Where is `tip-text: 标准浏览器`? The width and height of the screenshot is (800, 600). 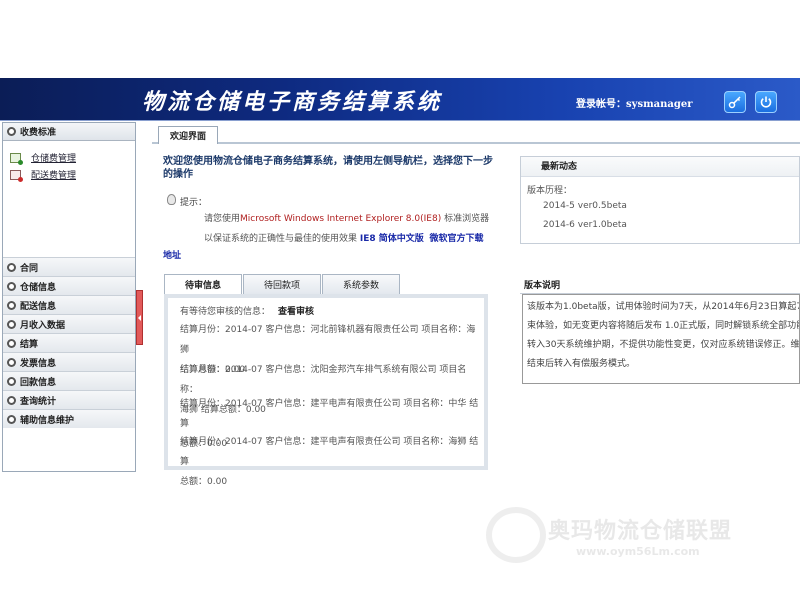 tip-text: 标准浏览器 is located at coordinates (465, 219).